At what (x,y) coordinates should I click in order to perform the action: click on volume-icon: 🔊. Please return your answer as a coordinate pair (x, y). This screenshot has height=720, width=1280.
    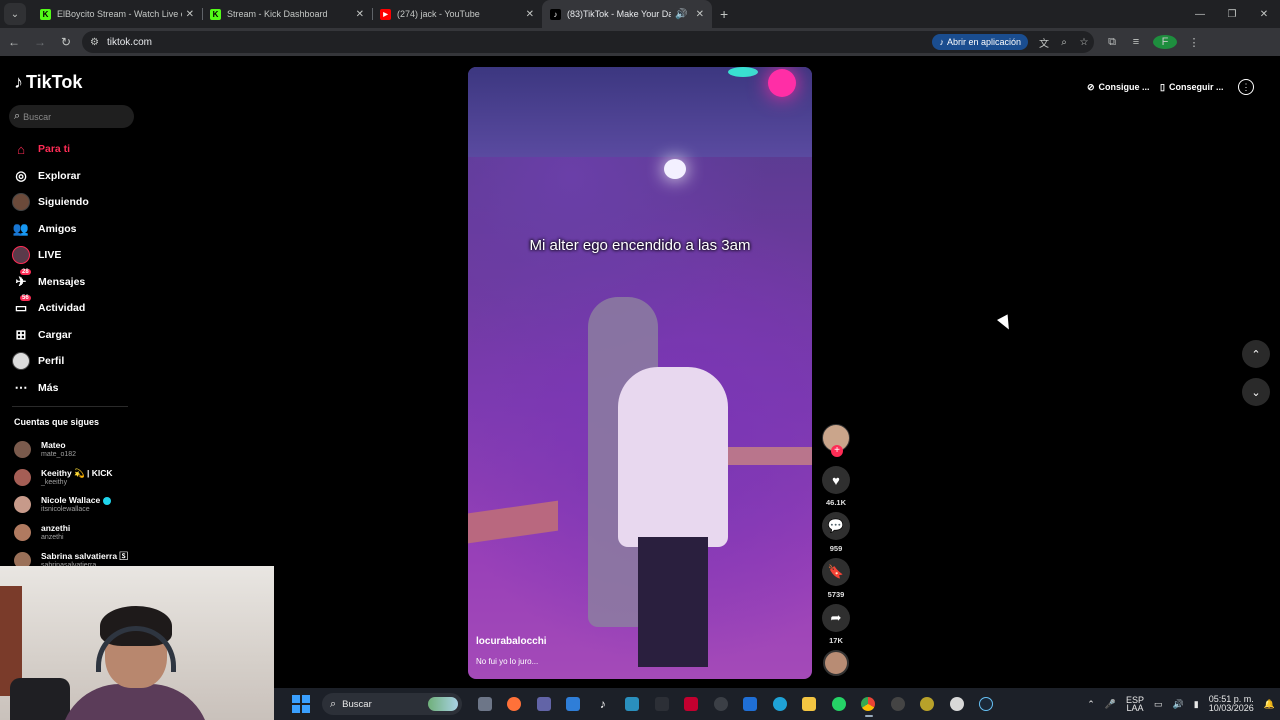
    Looking at the image, I should click on (1178, 704).